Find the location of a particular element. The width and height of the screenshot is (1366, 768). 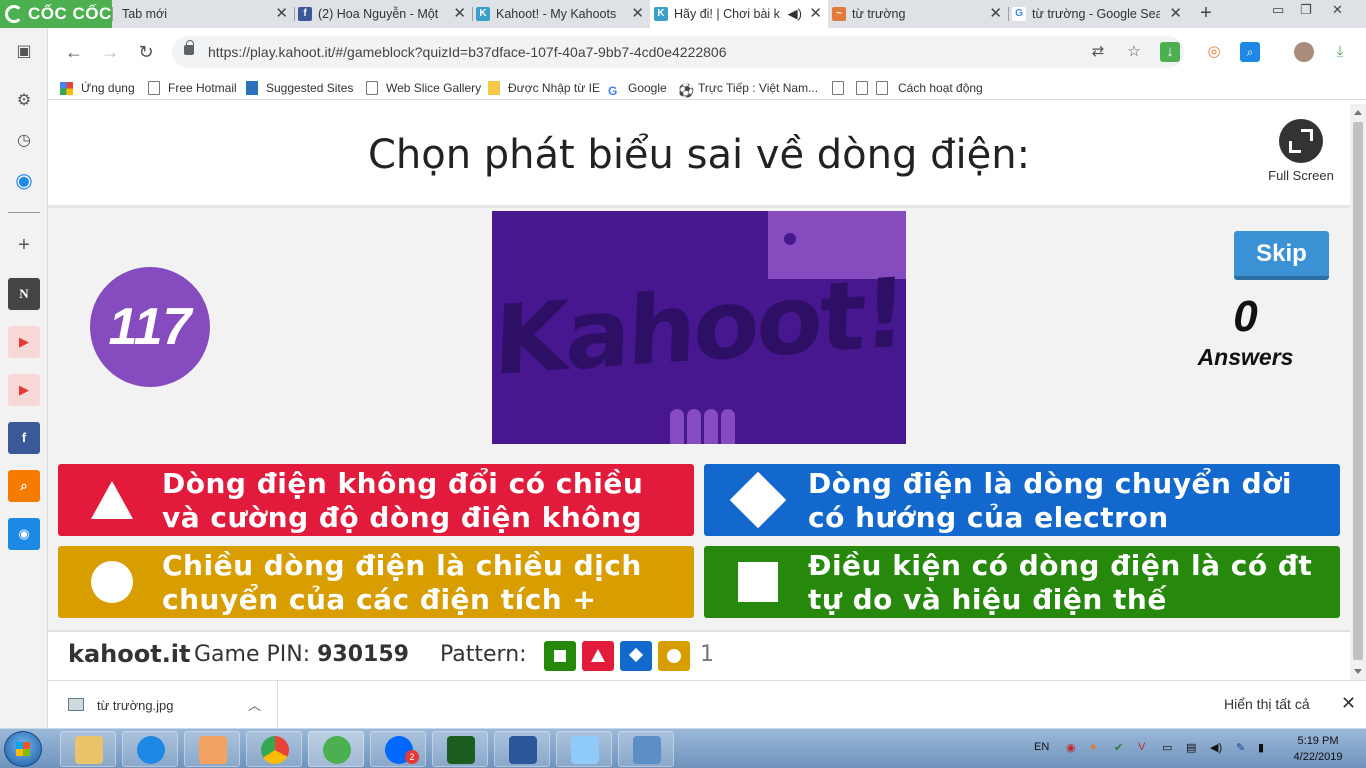

translate-icon: ⇄ is located at coordinates (1098, 52).